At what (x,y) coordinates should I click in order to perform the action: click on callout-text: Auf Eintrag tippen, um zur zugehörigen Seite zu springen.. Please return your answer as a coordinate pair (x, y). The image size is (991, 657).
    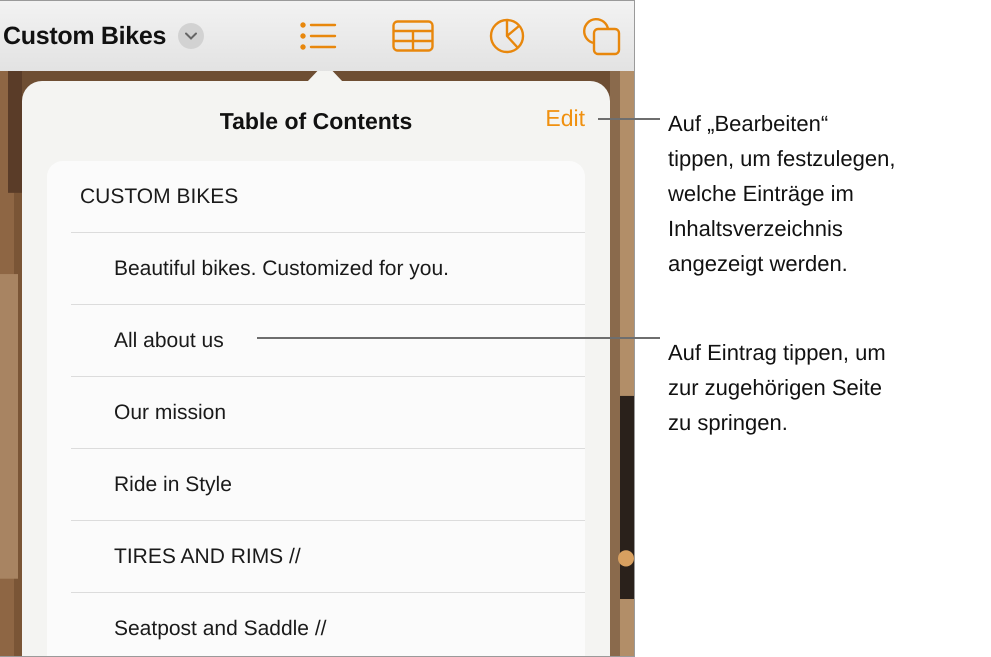
    Looking at the image, I should click on (777, 388).